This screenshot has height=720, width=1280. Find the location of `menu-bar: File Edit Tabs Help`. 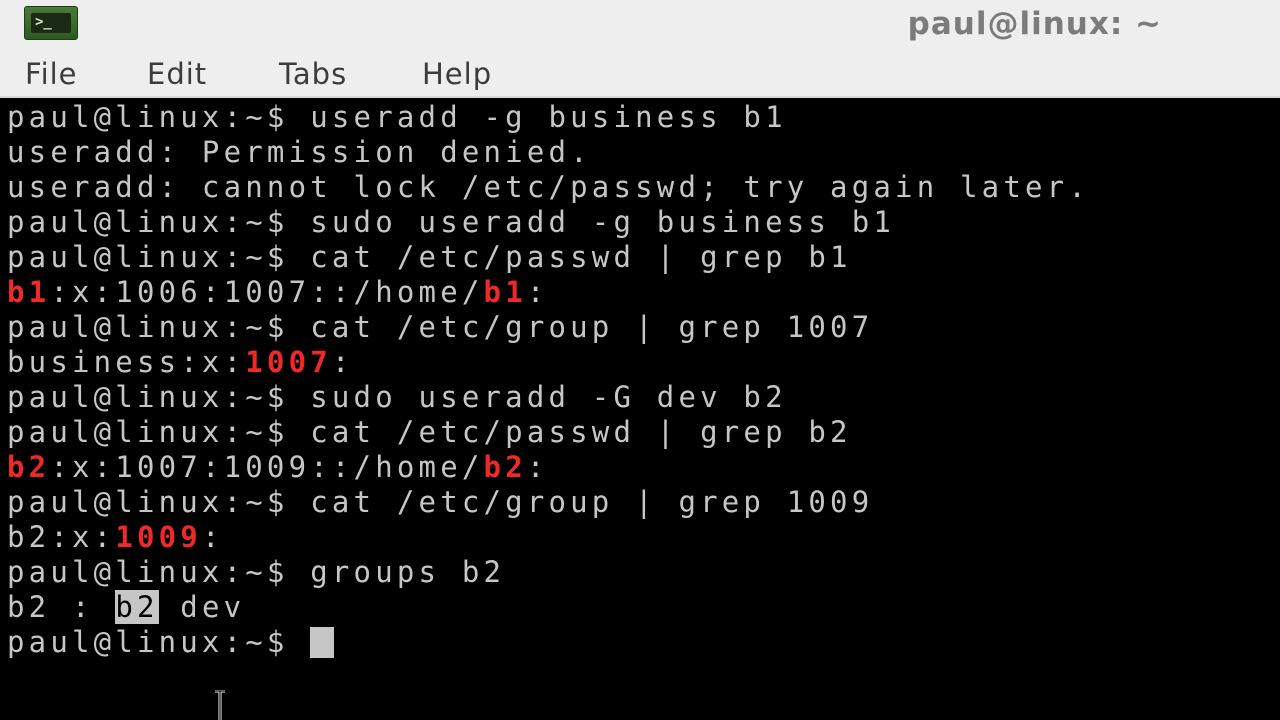

menu-bar: File Edit Tabs Help is located at coordinates (640, 74).